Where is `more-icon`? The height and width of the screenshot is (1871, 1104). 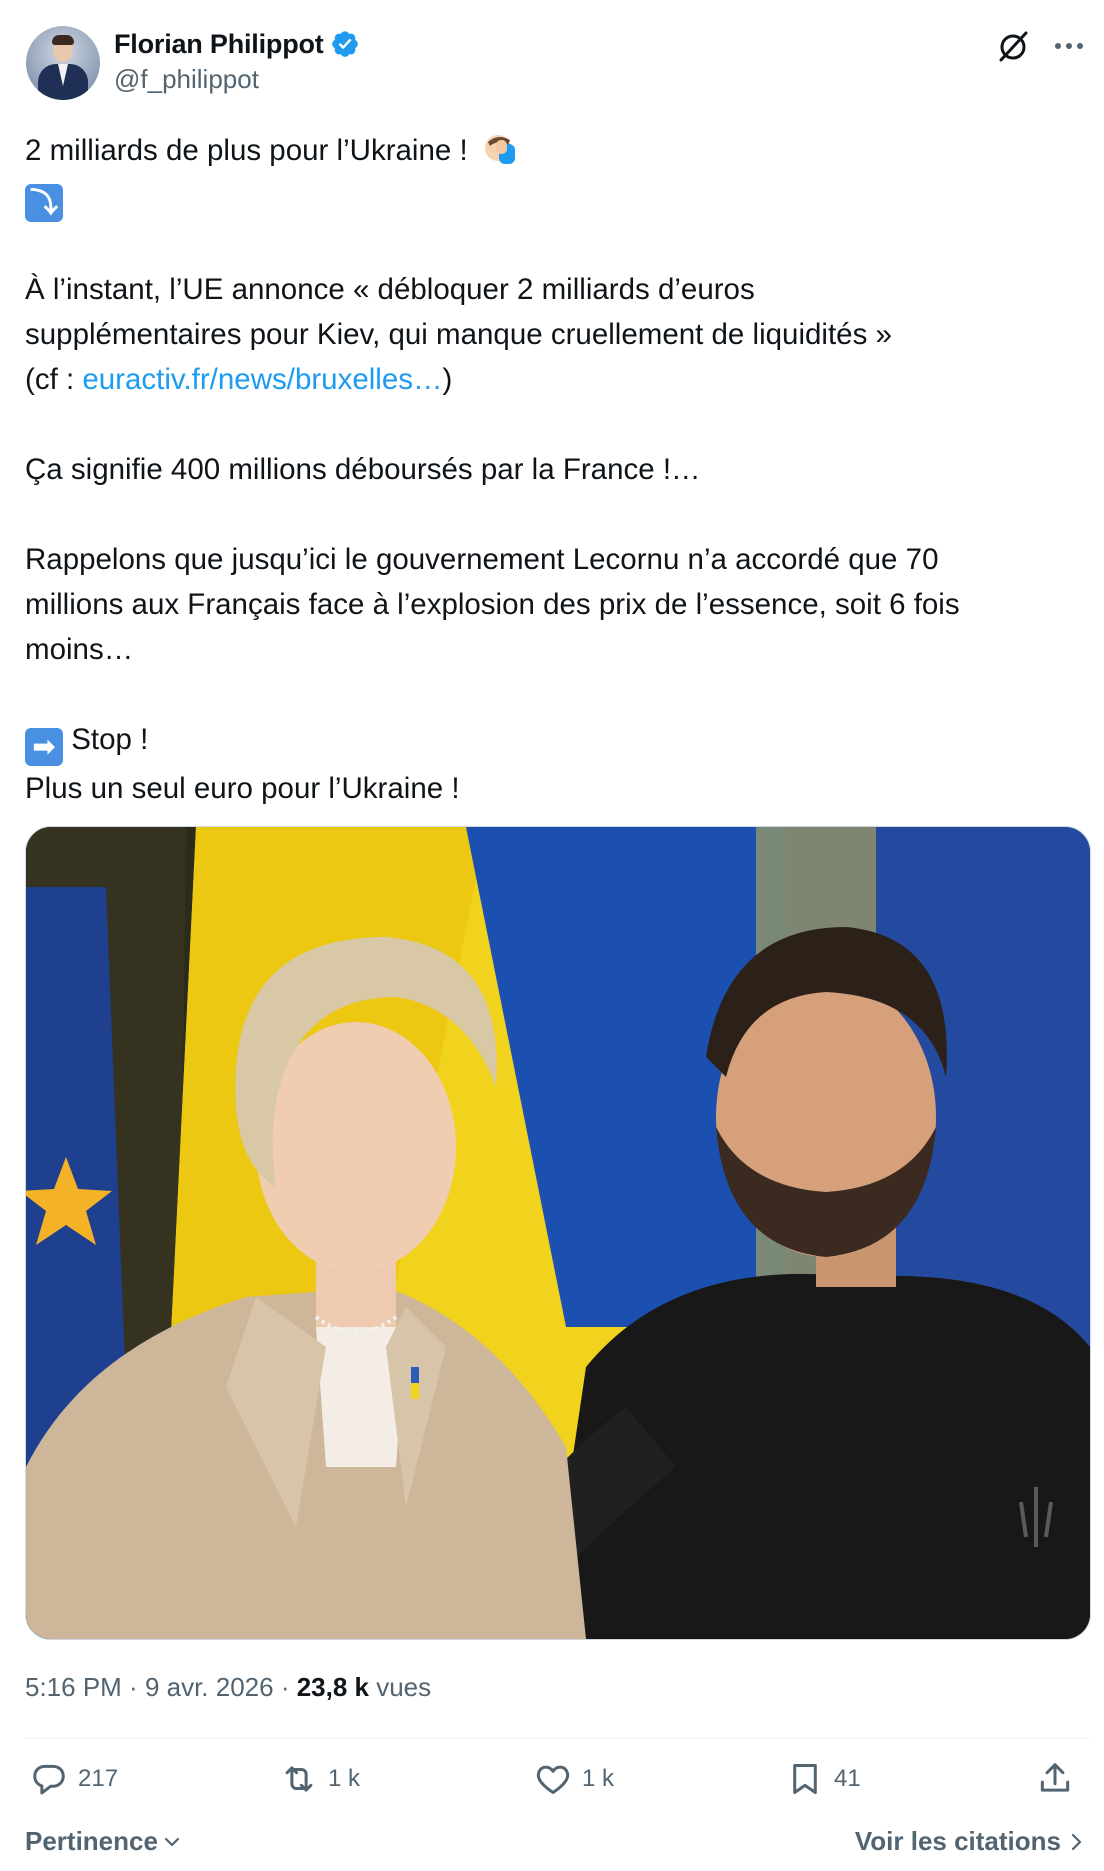 more-icon is located at coordinates (1069, 46).